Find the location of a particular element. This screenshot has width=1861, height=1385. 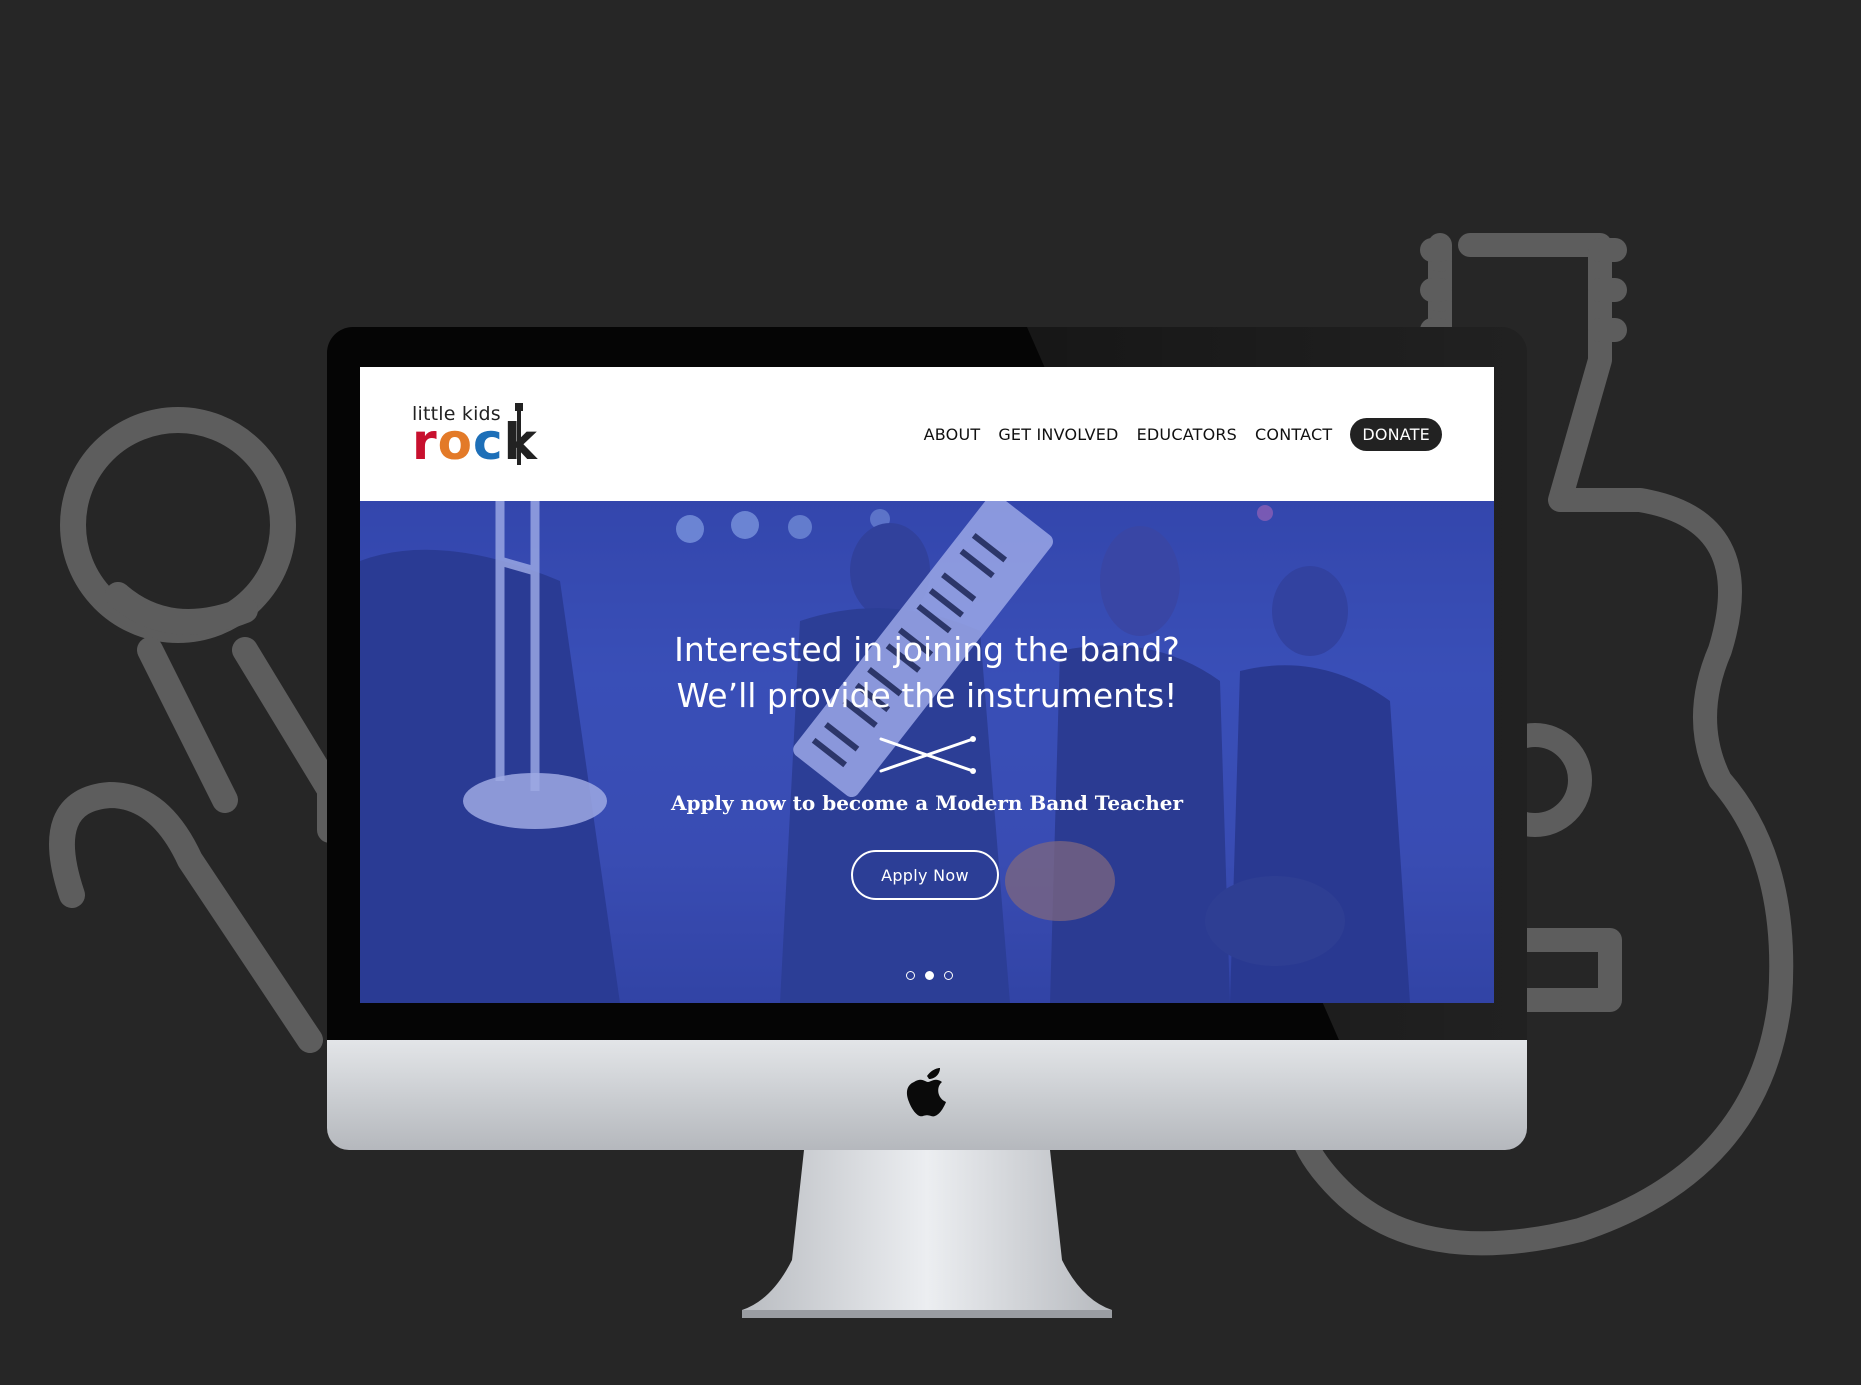

apple-logo-icon is located at coordinates (926, 1092).